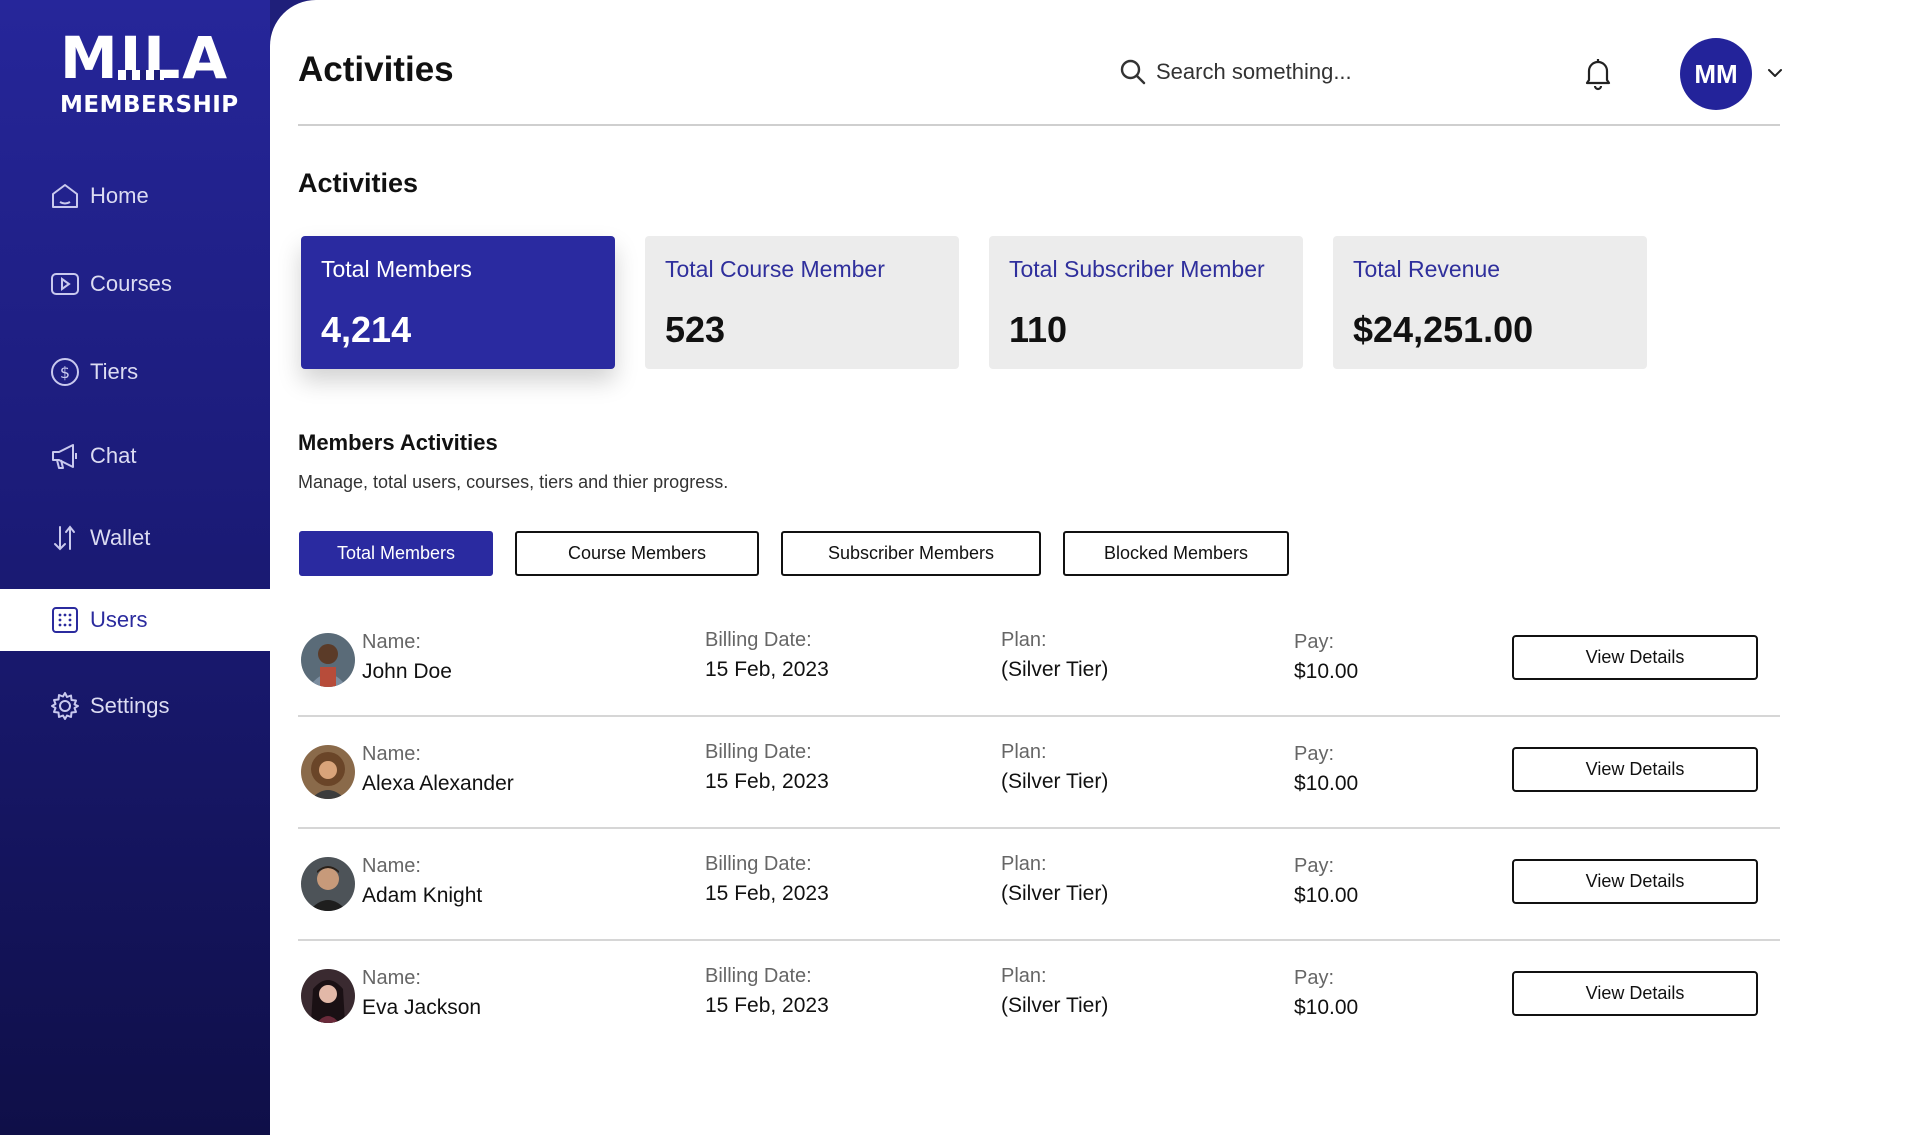 The height and width of the screenshot is (1135, 1920). I want to click on tab-total-members: Total Members, so click(396, 553).